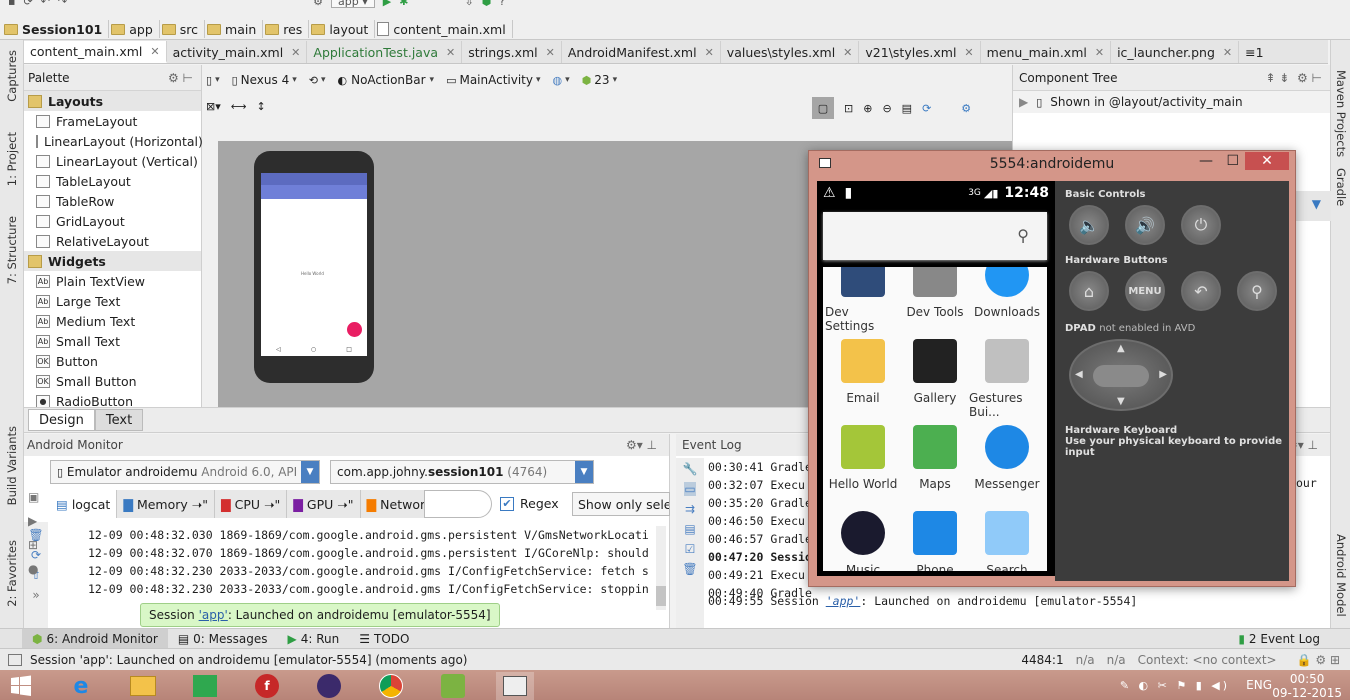 Image resolution: width=1350 pixels, height=700 pixels. I want to click on monitor-options-icon: ⚙▾ ⊥, so click(641, 445).